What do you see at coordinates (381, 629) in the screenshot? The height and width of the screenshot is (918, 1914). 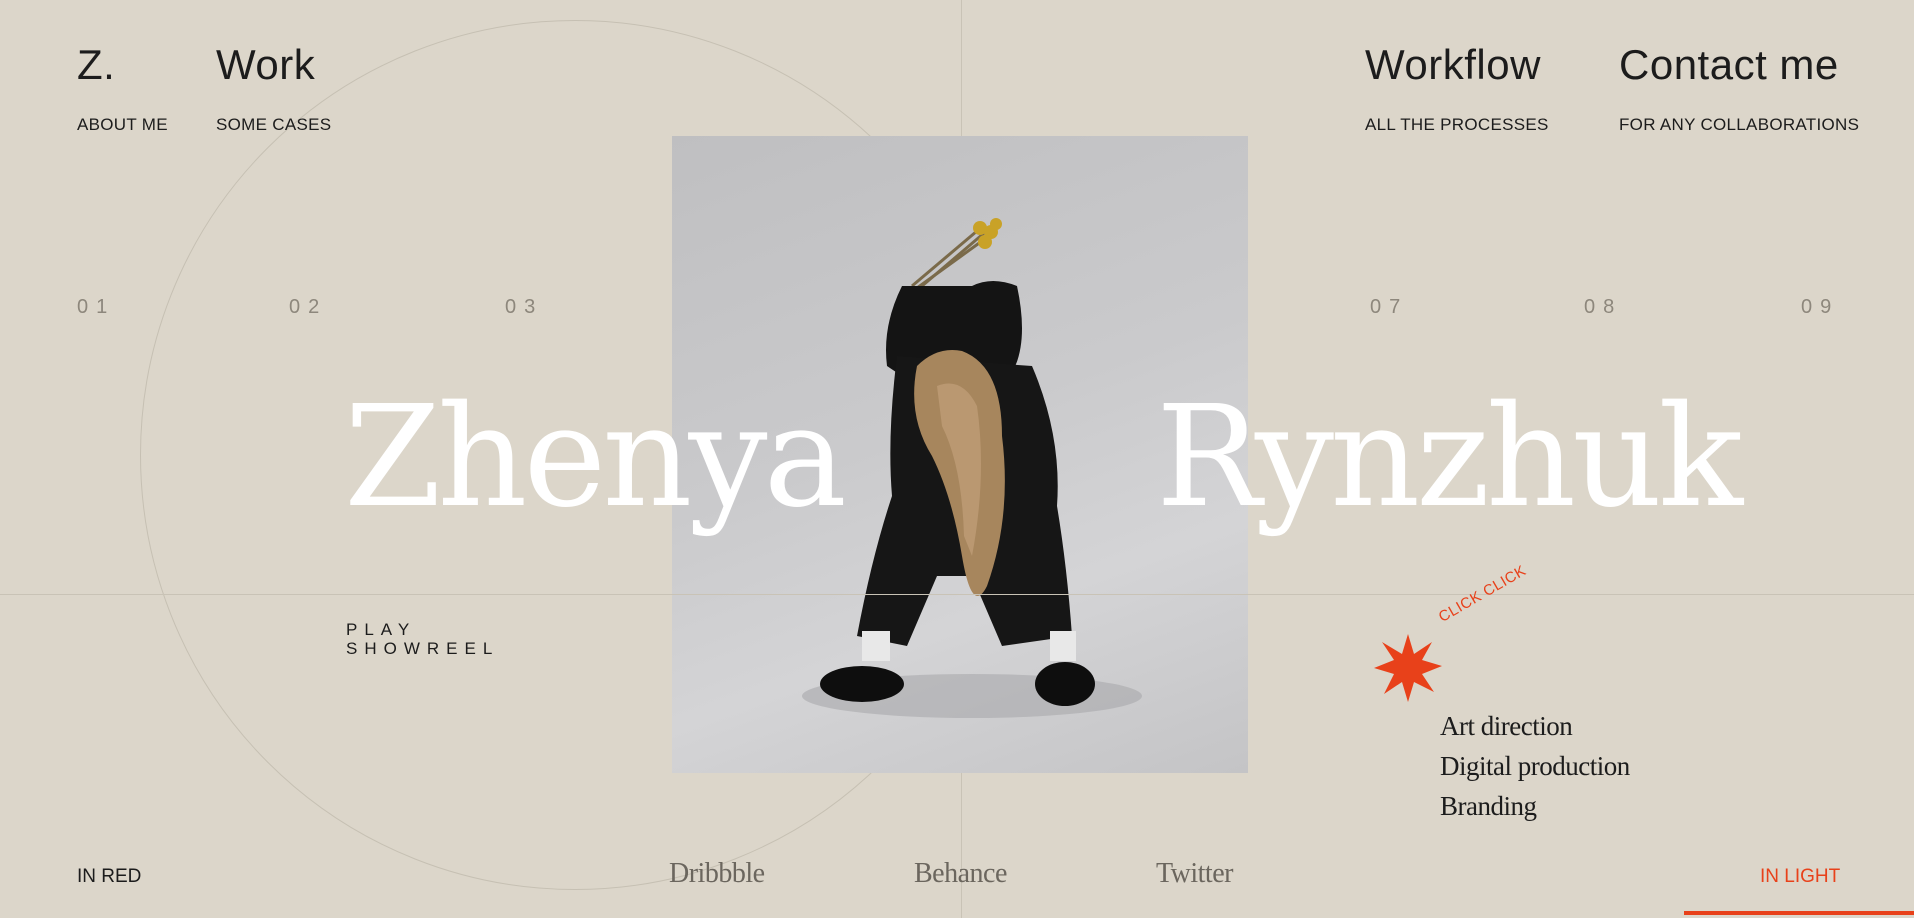 I see `showreel-line-1: PLAY` at bounding box center [381, 629].